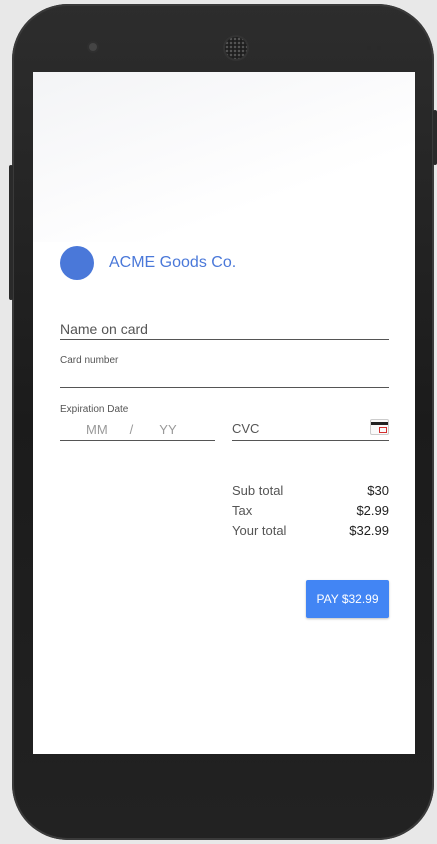  Describe the element at coordinates (379, 427) in the screenshot. I see `card-cvc-icon` at that location.